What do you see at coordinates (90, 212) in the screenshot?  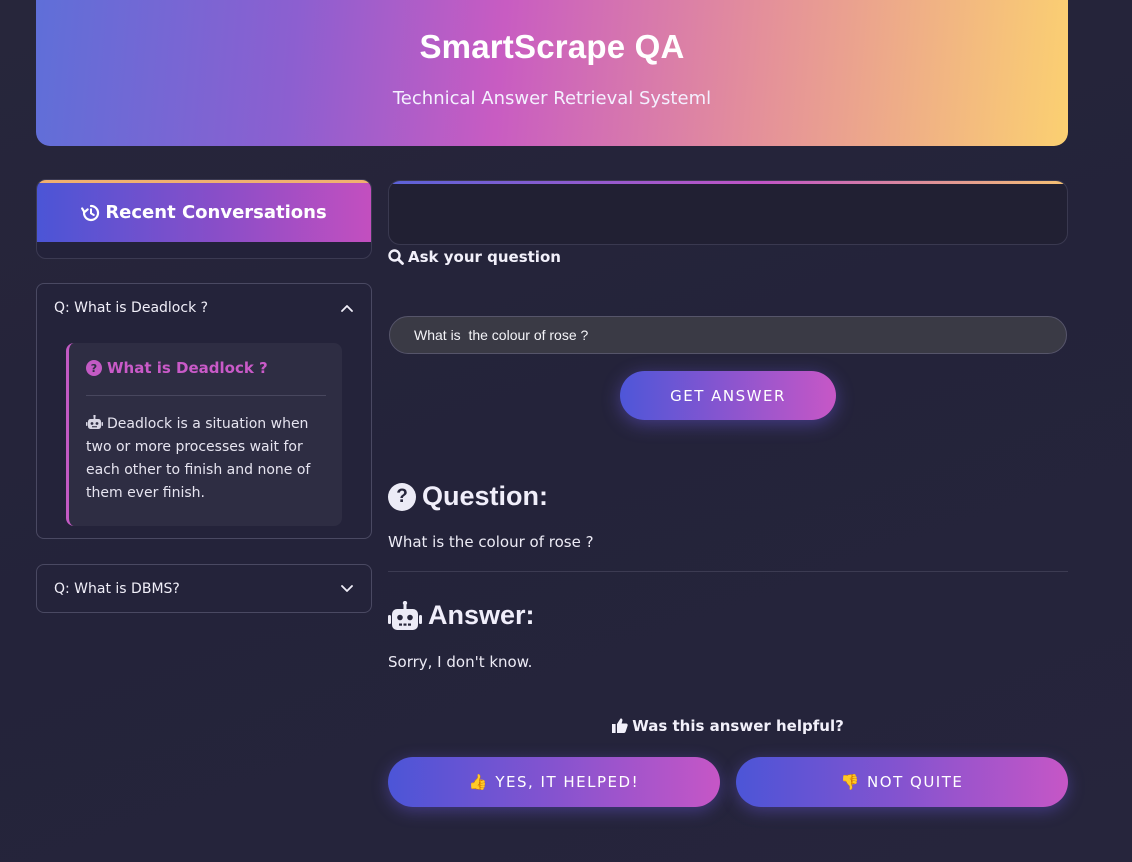 I see `history-icon` at bounding box center [90, 212].